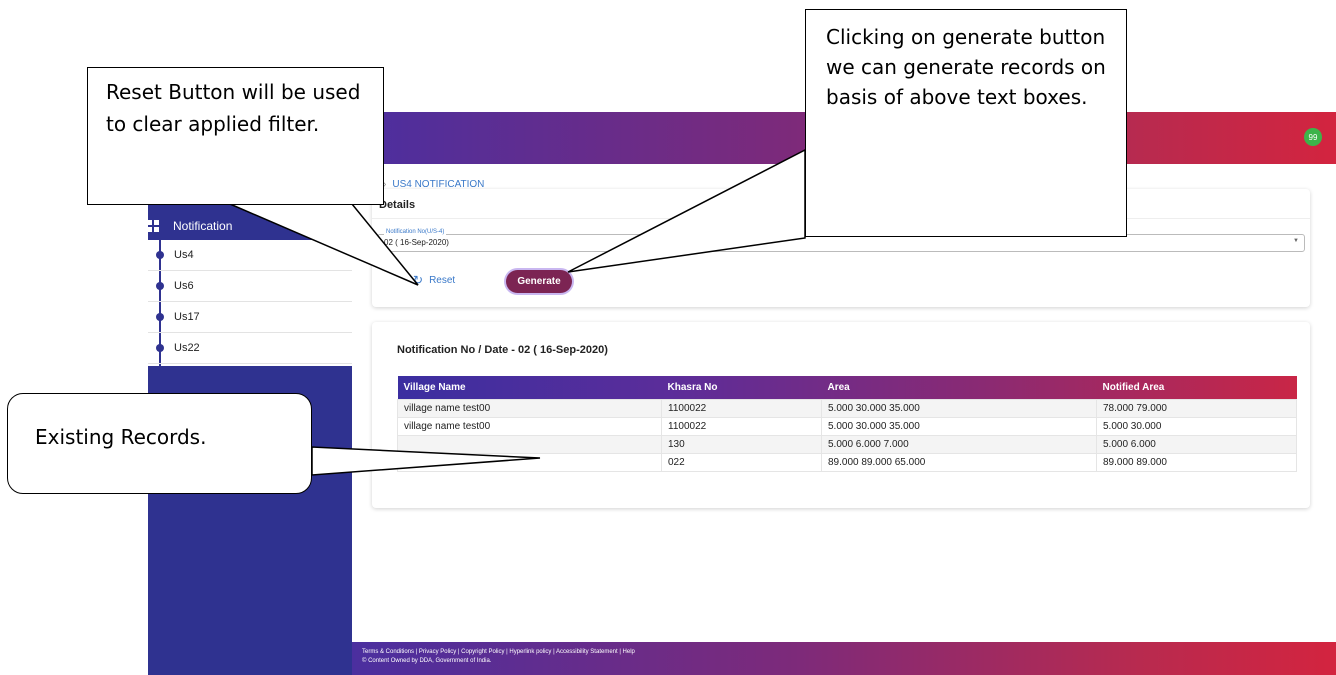 This screenshot has height=675, width=1336. What do you see at coordinates (442, 280) in the screenshot?
I see `reset-label: Reset` at bounding box center [442, 280].